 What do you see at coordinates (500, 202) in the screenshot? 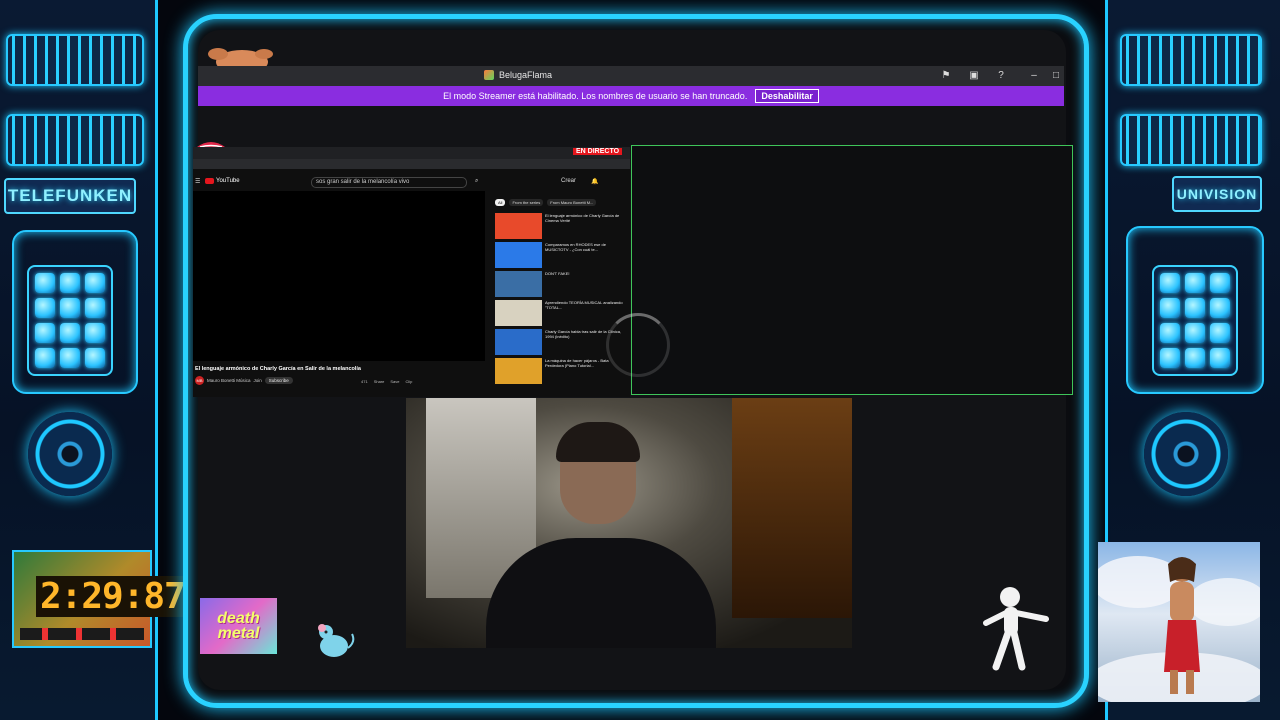
I see `chip-all: All` at bounding box center [500, 202].